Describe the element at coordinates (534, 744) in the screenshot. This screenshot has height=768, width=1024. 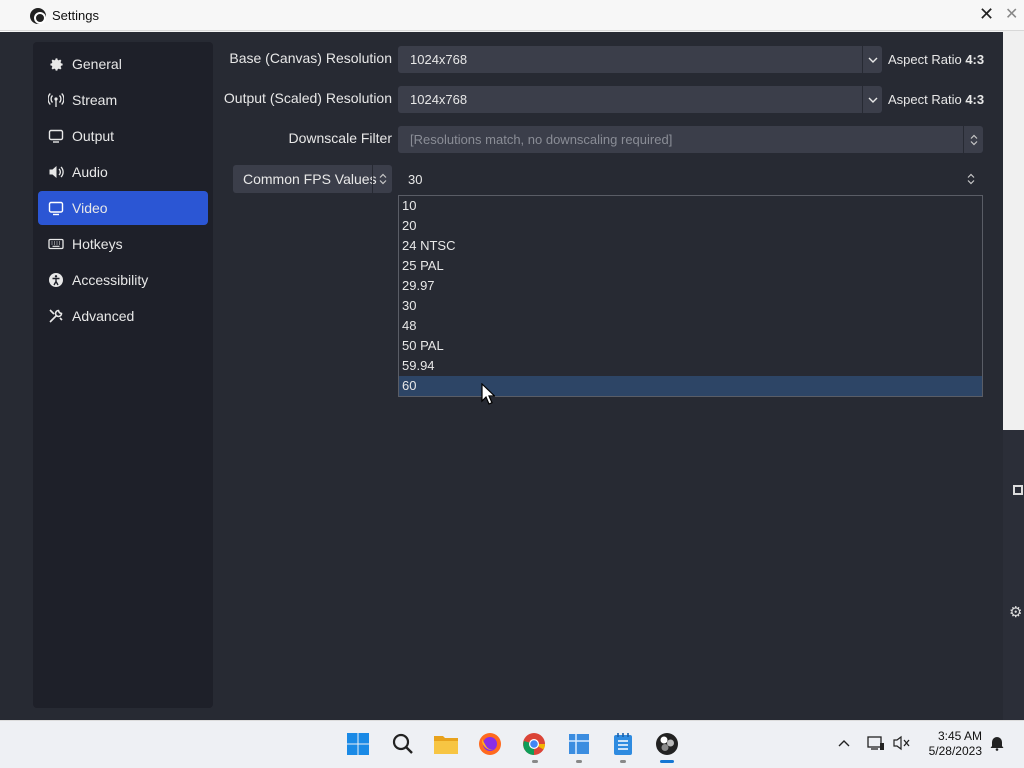
I see `chrome-icon` at that location.